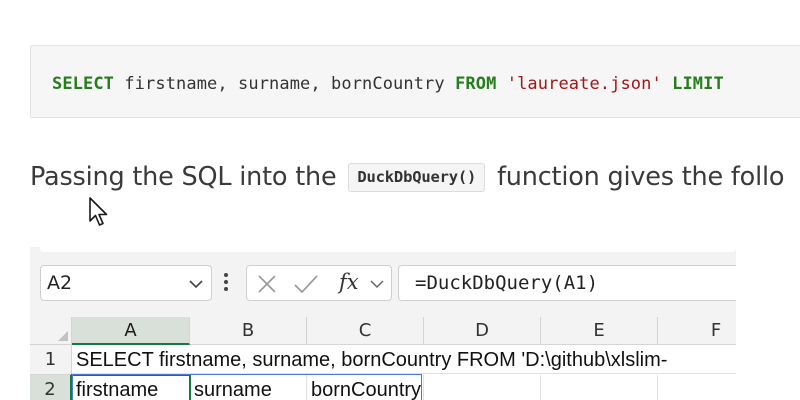 This screenshot has height=400, width=800. What do you see at coordinates (365, 387) in the screenshot?
I see `cell-c2: bornCountry` at bounding box center [365, 387].